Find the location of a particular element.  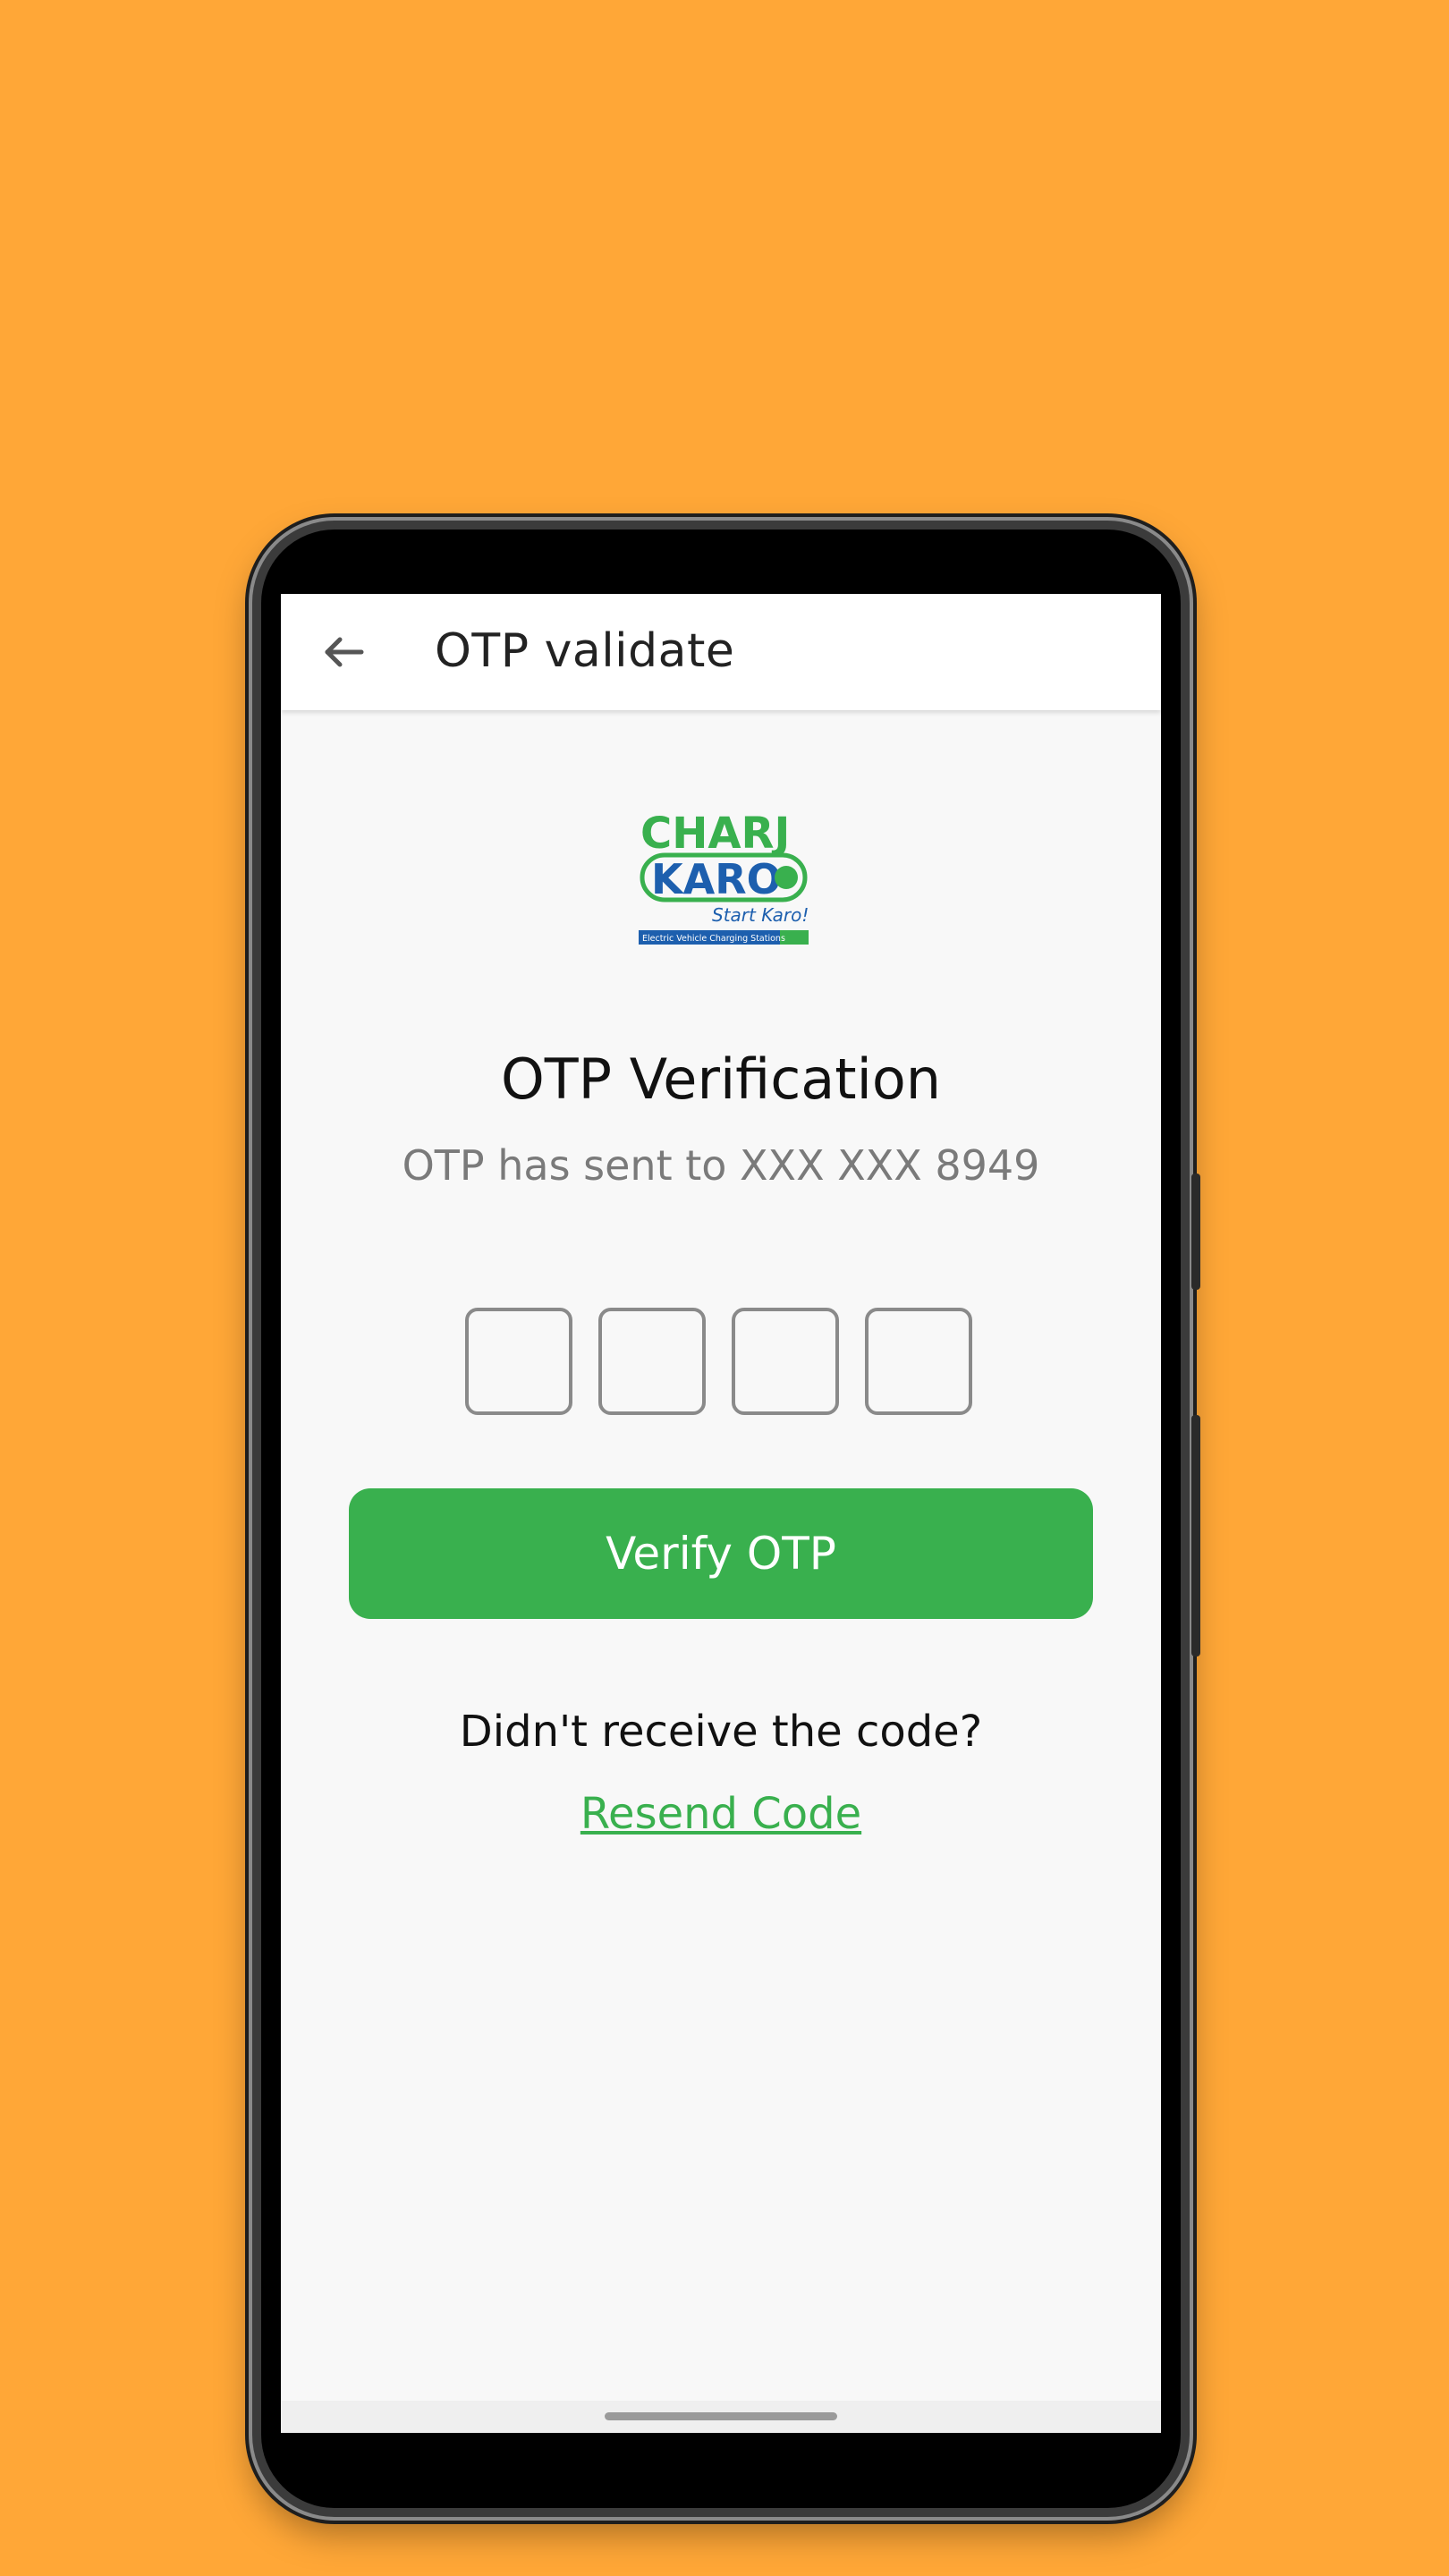

otp-sent-text: OTP has sent to XXX XXX 8949 is located at coordinates (721, 1165).